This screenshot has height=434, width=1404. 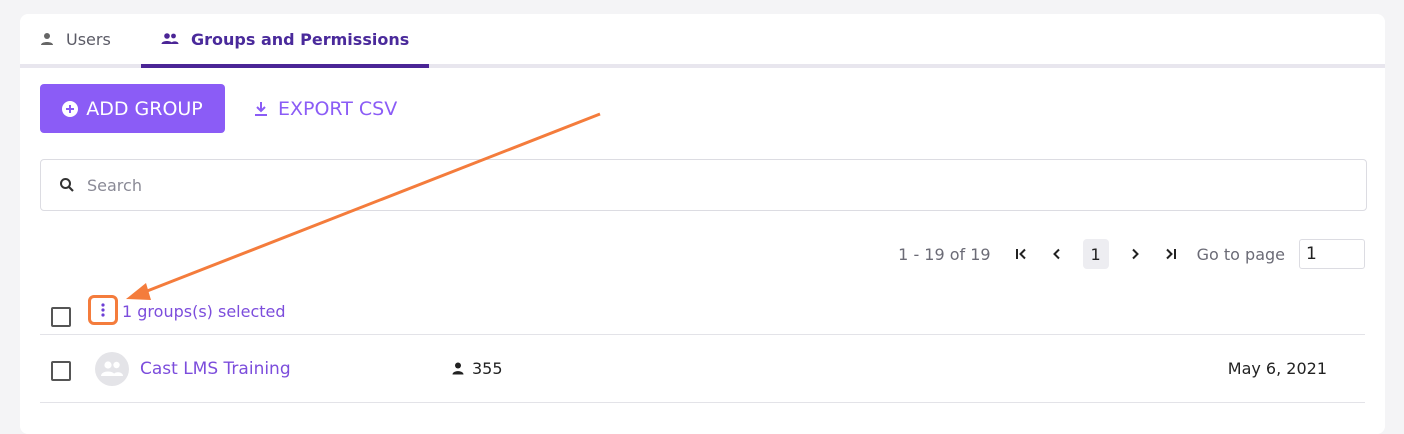 I want to click on tab-users-label: Users, so click(x=88, y=39).